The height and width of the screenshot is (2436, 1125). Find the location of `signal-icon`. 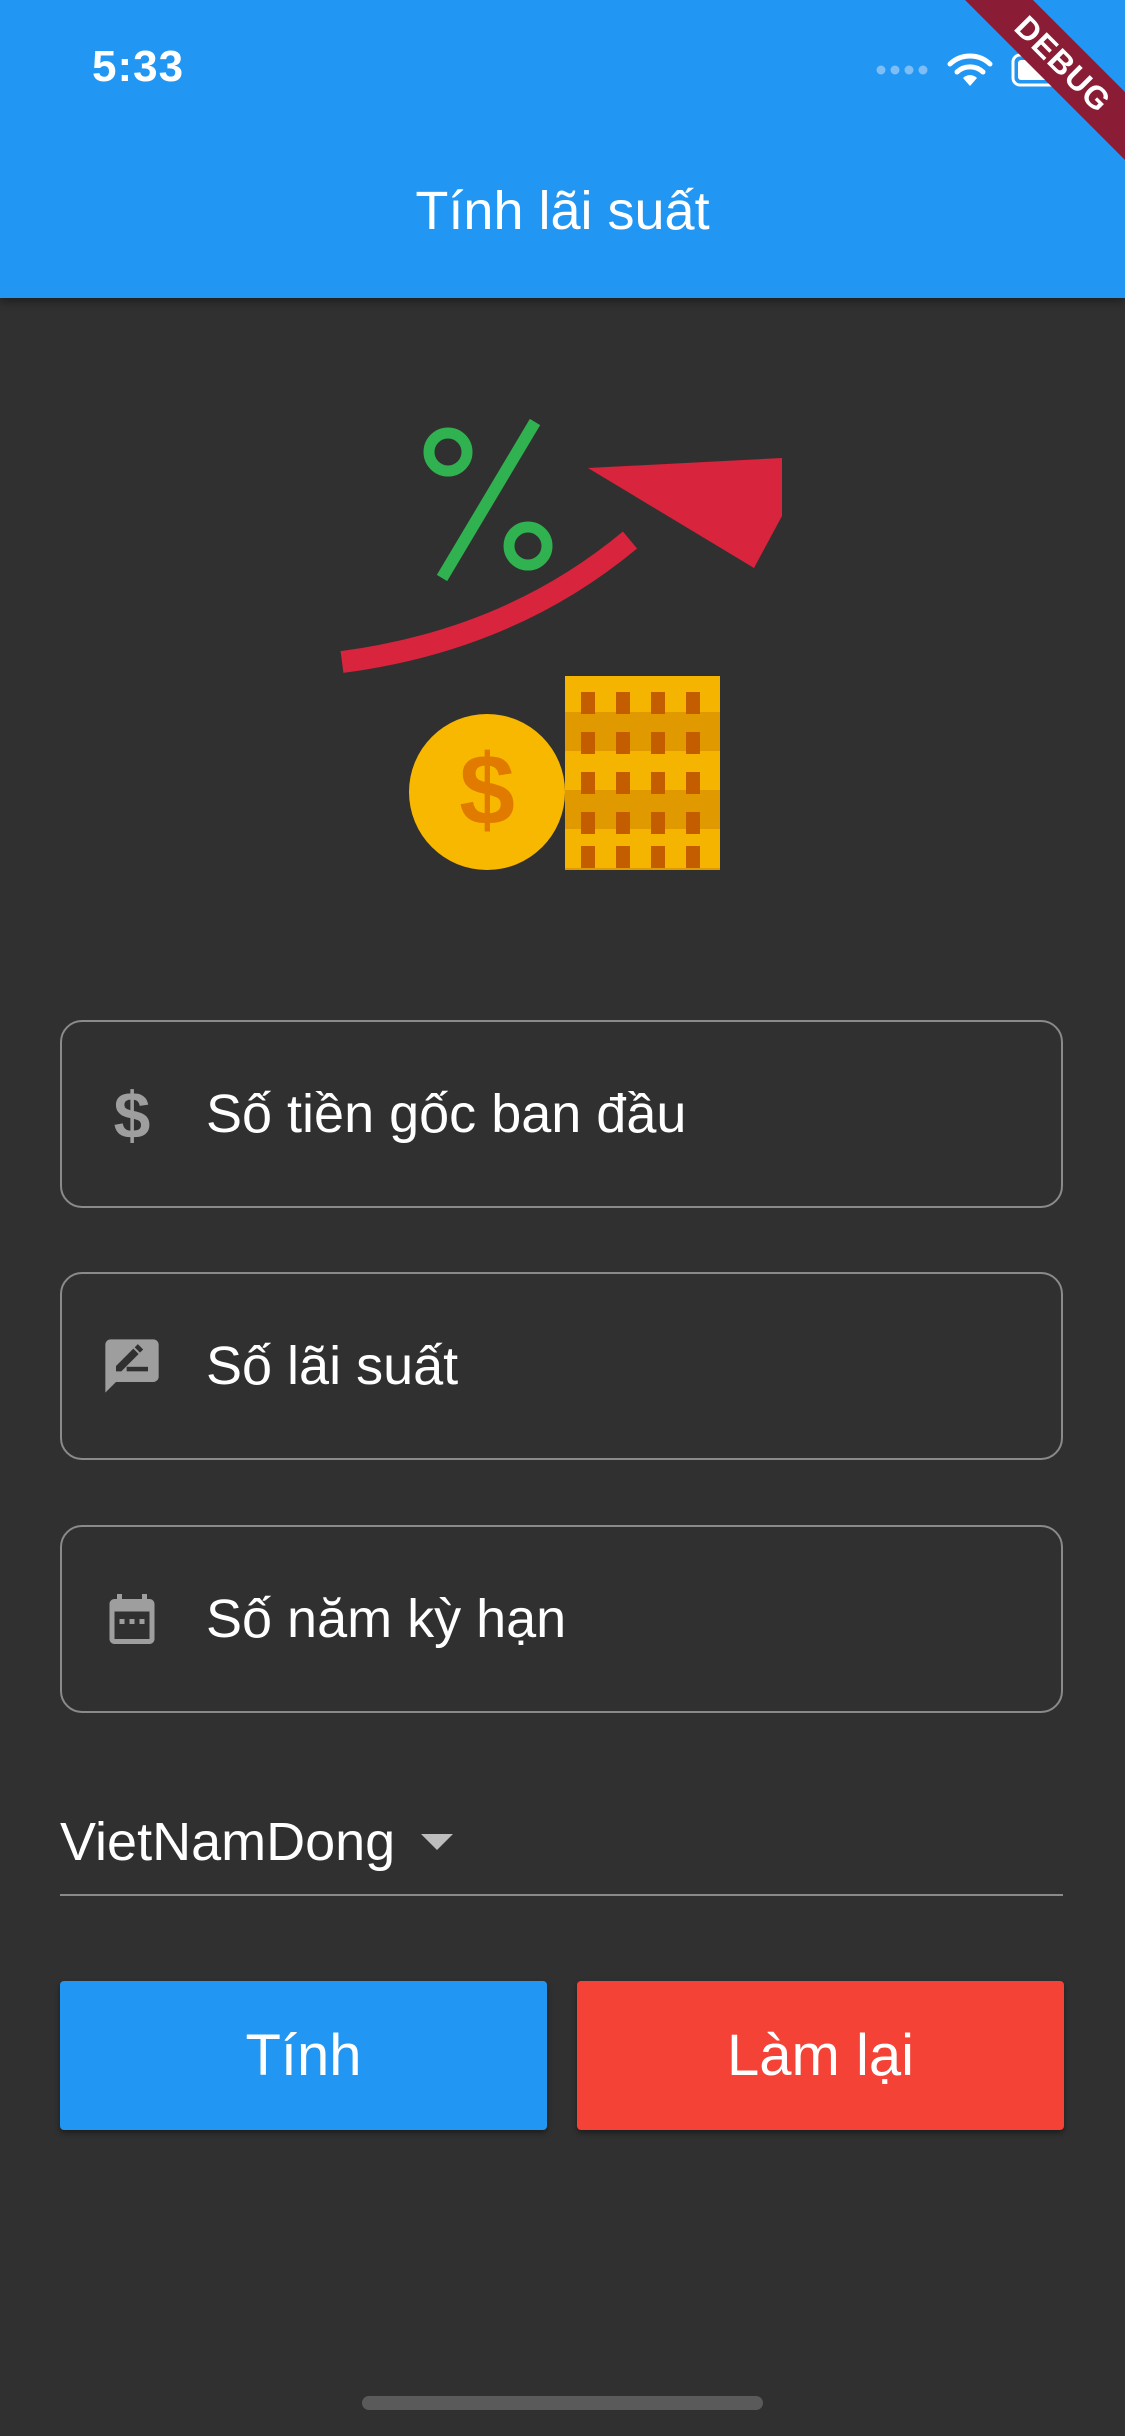

signal-icon is located at coordinates (902, 70).